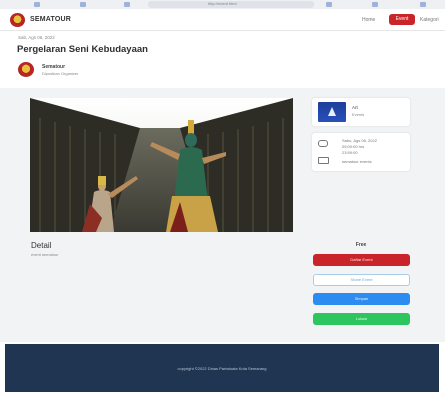  I want to click on detail-heading: Detail, so click(41, 245).